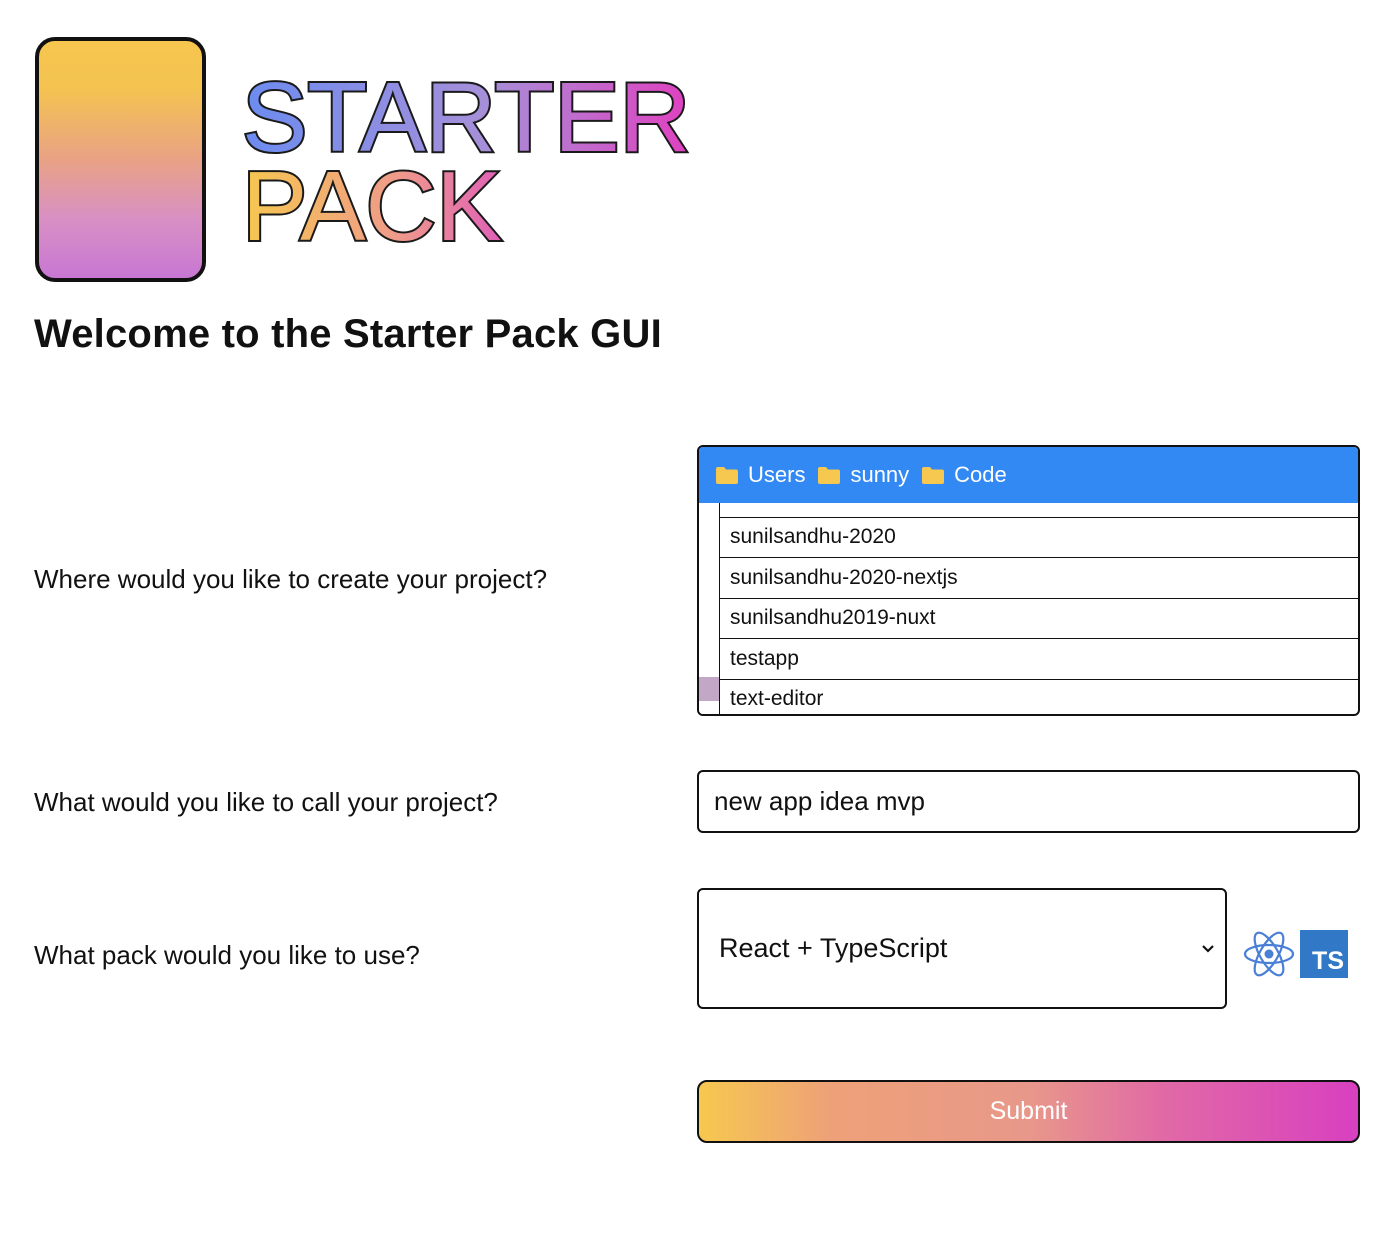 The image size is (1400, 1255). Describe the element at coordinates (1039, 697) in the screenshot. I see `list-item: text-editor` at that location.